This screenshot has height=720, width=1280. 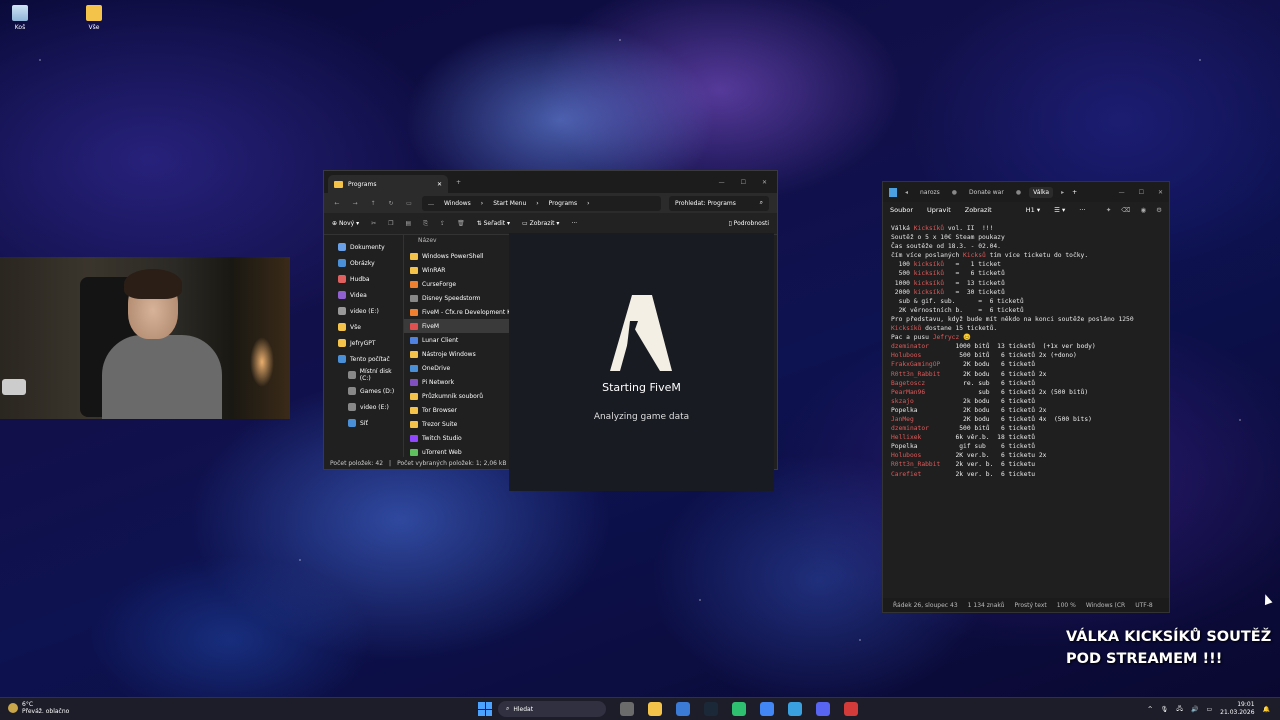 What do you see at coordinates (1125, 210) in the screenshot?
I see `clear-format-icon: ⌫` at bounding box center [1125, 210].